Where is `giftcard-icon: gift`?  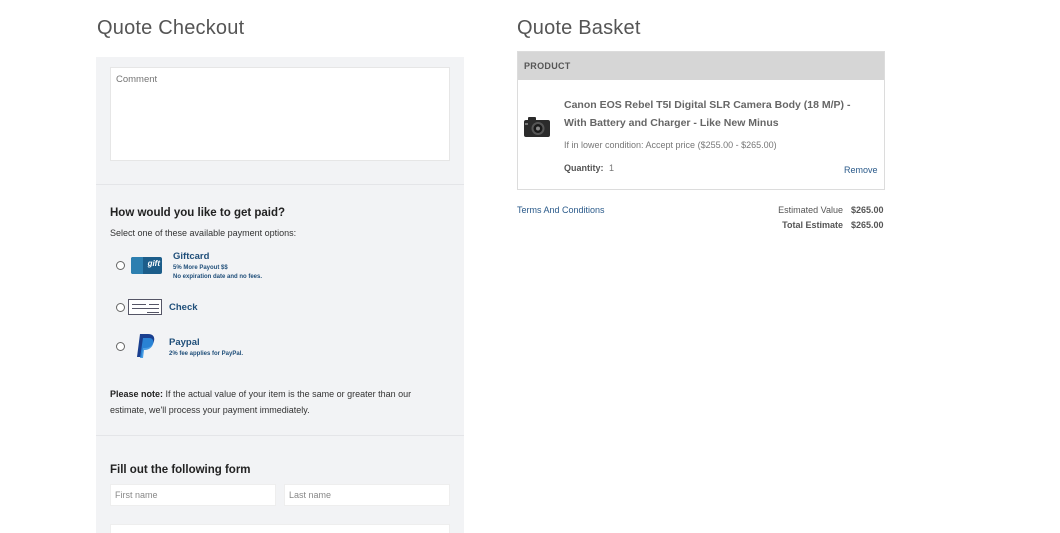
giftcard-icon: gift is located at coordinates (146, 265).